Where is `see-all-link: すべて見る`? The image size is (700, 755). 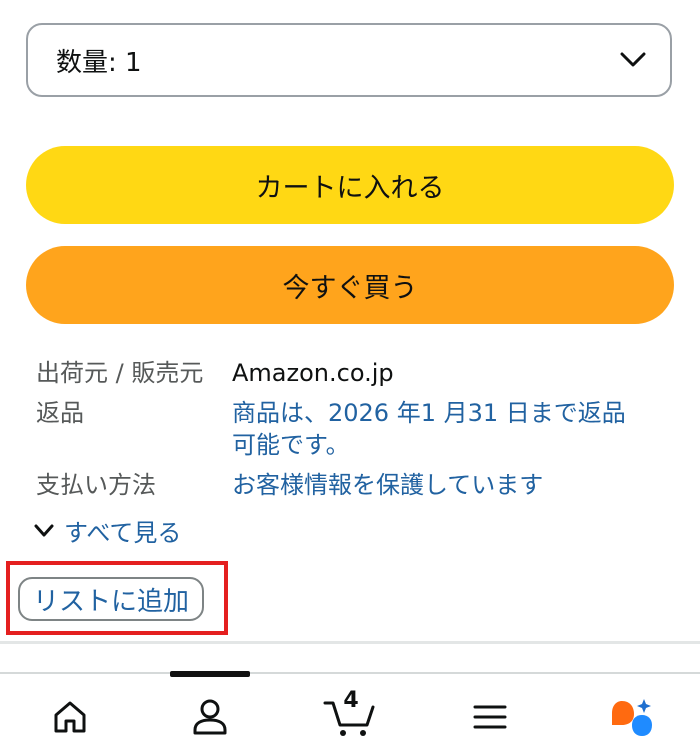 see-all-link: すべて見る is located at coordinates (107, 530).